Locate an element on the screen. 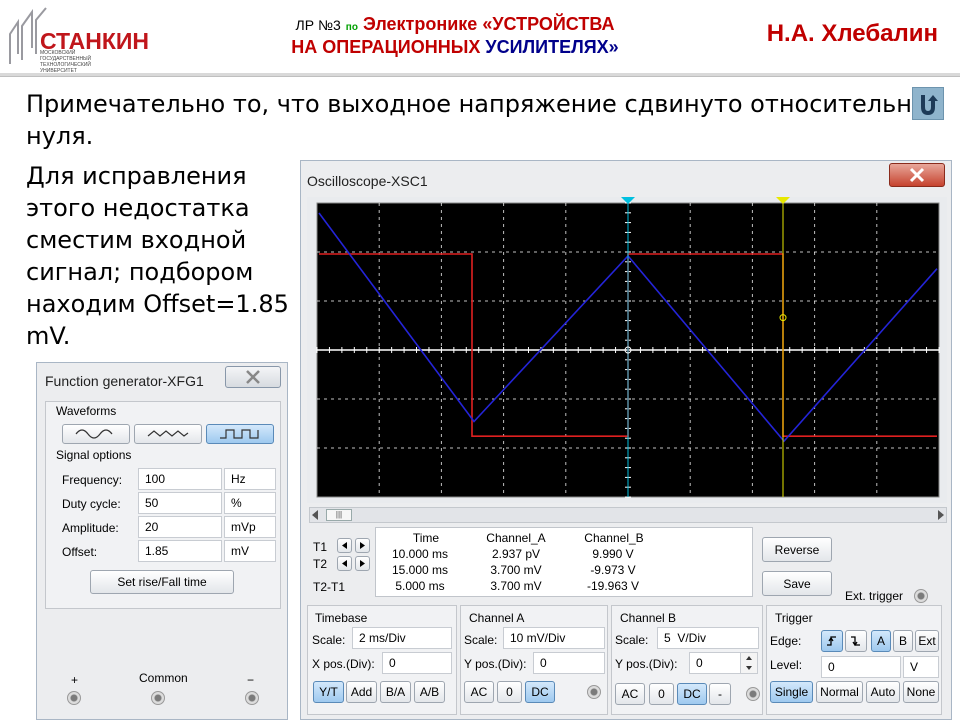 This screenshot has width=960, height=720. falling-edge-button is located at coordinates (856, 641).